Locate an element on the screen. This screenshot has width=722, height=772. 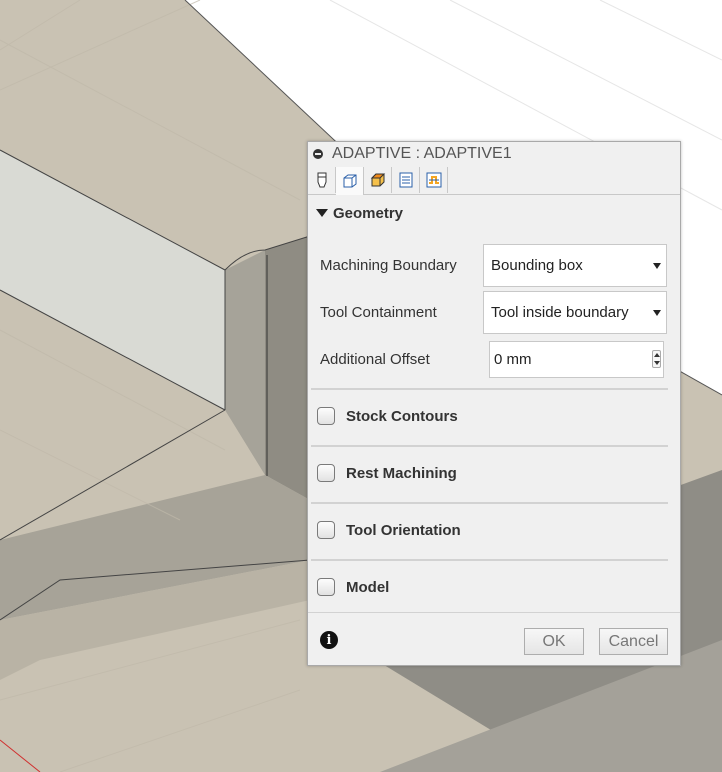
additional-offset-input: 0 mm is located at coordinates (576, 359).